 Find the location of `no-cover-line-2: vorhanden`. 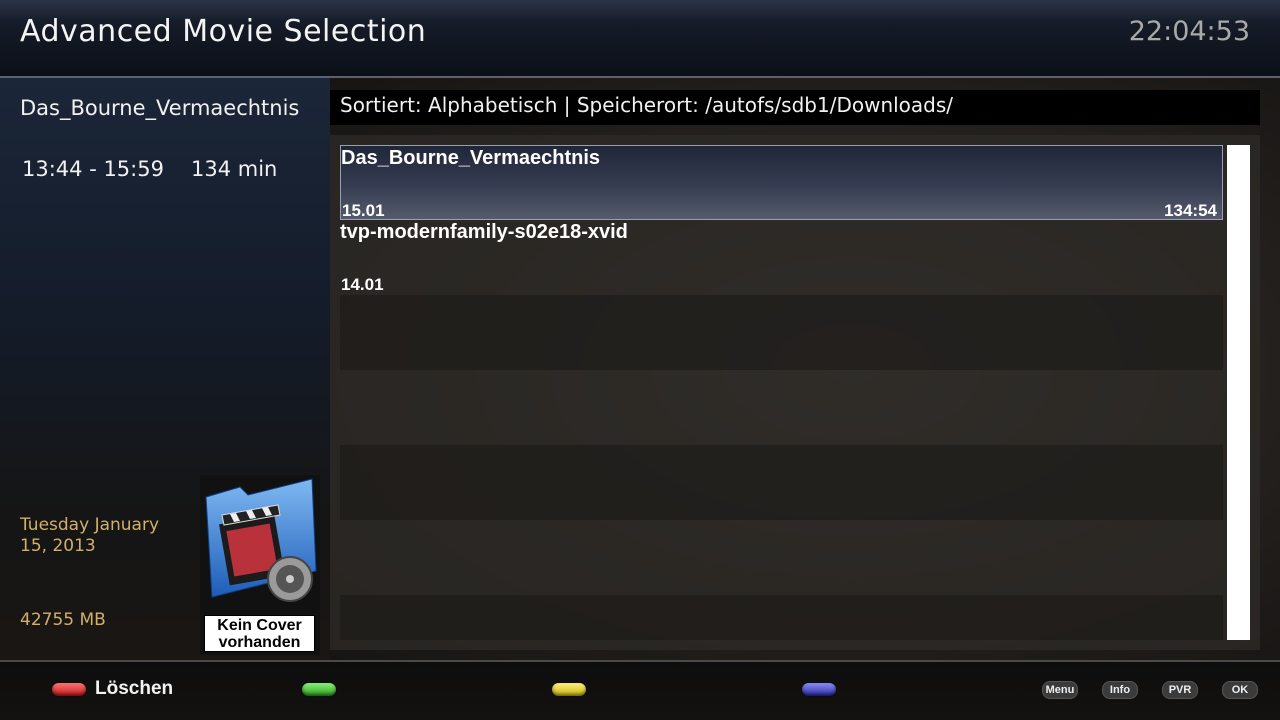

no-cover-line-2: vorhanden is located at coordinates (259, 642).